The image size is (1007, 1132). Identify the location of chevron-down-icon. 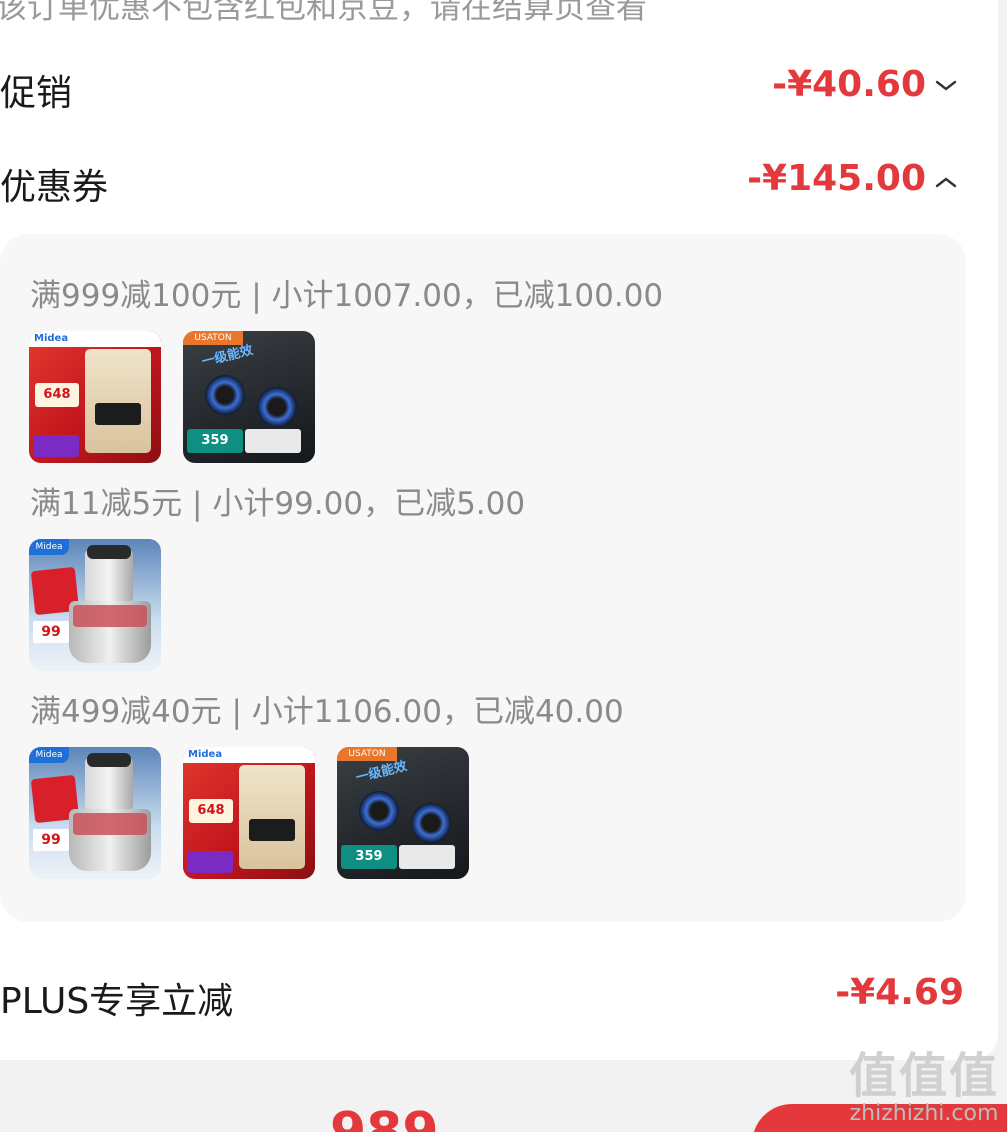
(946, 86).